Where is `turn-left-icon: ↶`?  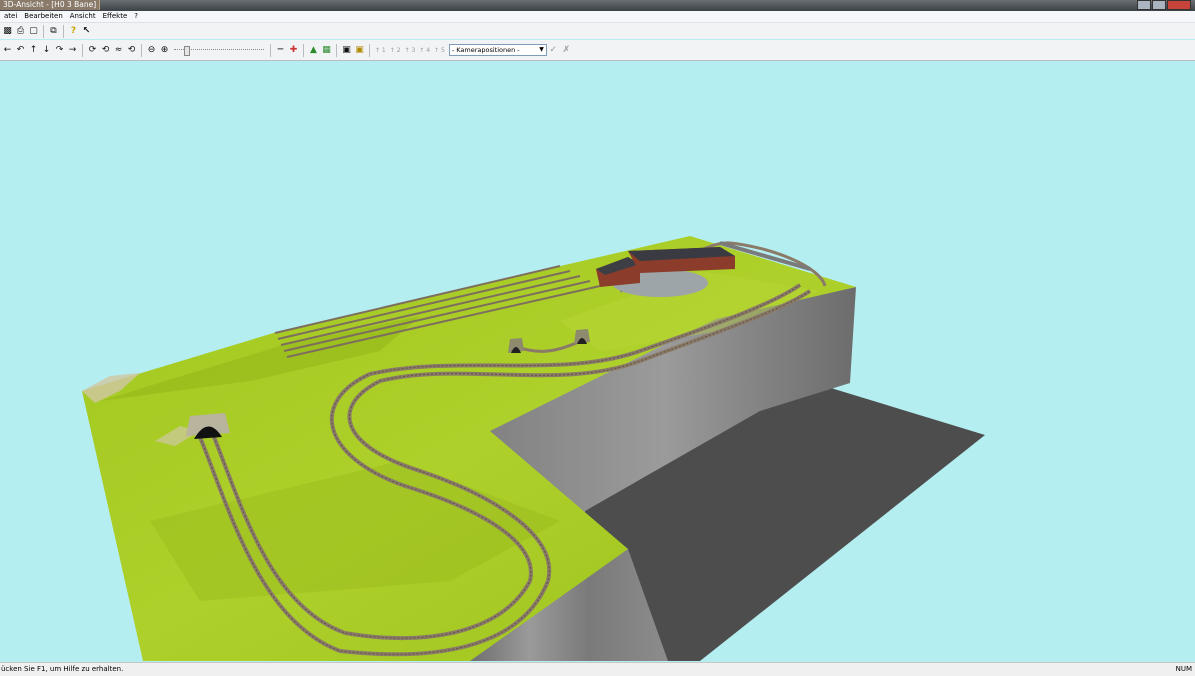
turn-left-icon: ↶ is located at coordinates (20, 50).